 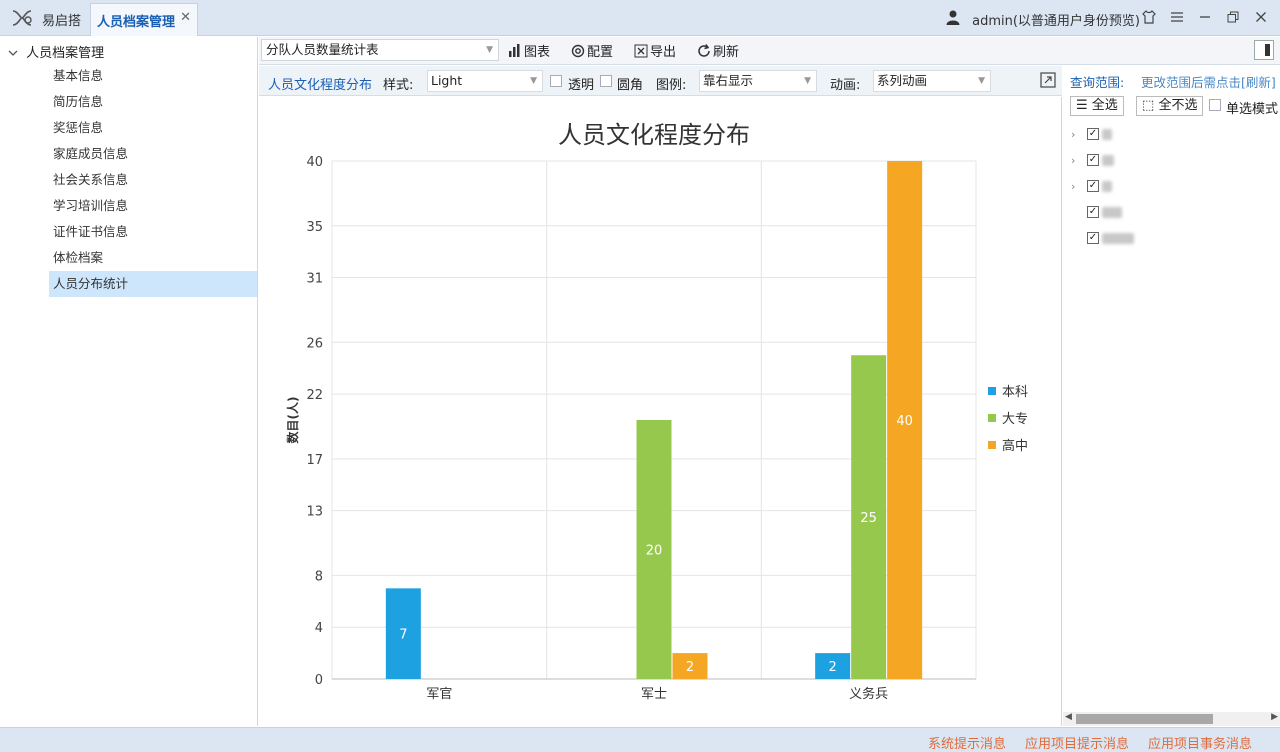 I want to click on deselect-icon: ⬚, so click(x=1148, y=105).